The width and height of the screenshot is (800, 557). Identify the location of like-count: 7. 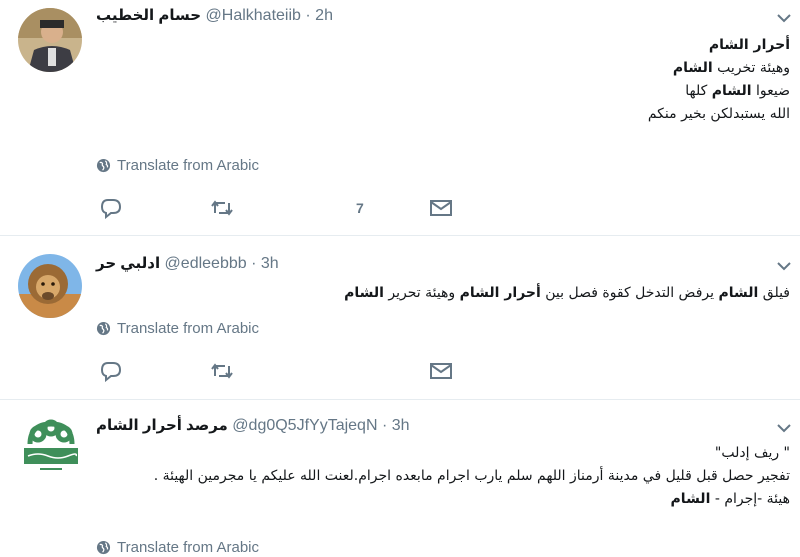
(360, 208).